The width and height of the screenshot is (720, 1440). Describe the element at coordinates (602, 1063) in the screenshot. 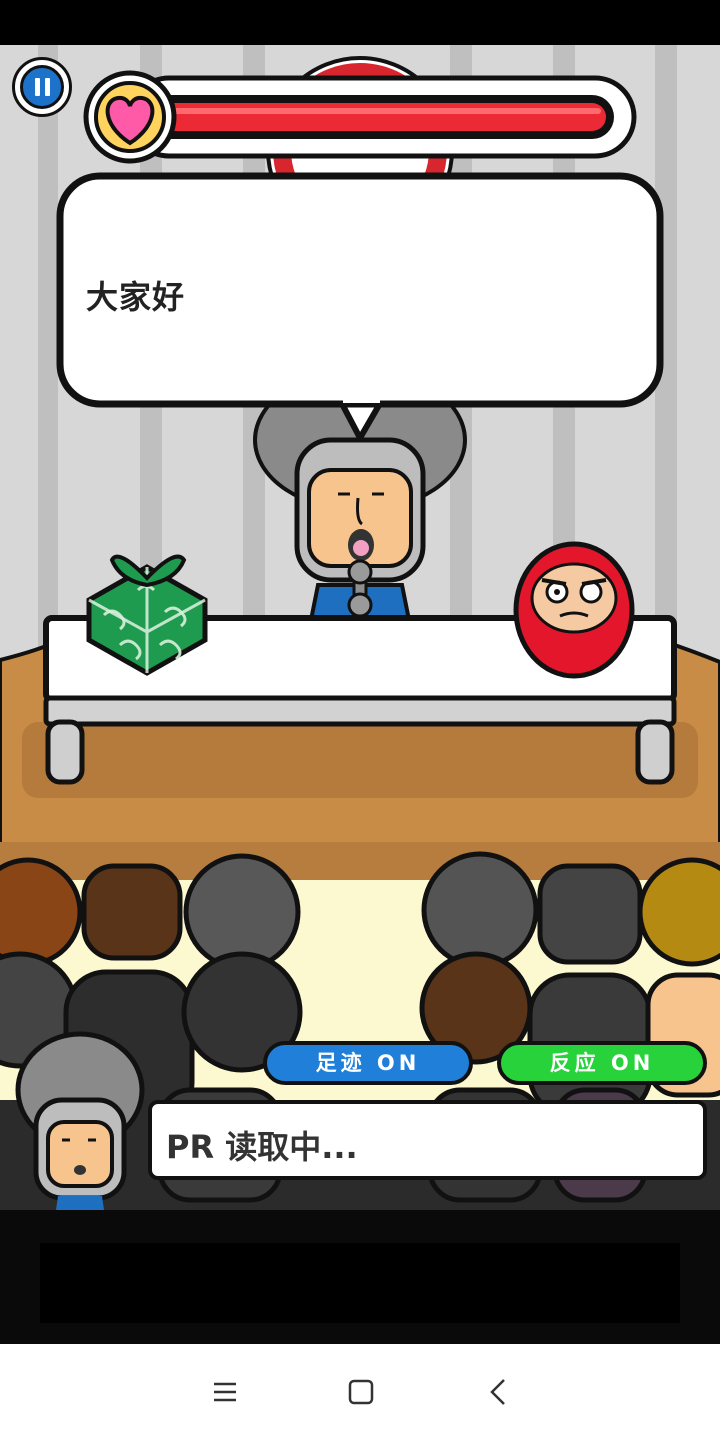

I see `reaction-toggle-button: 反应 ON` at that location.